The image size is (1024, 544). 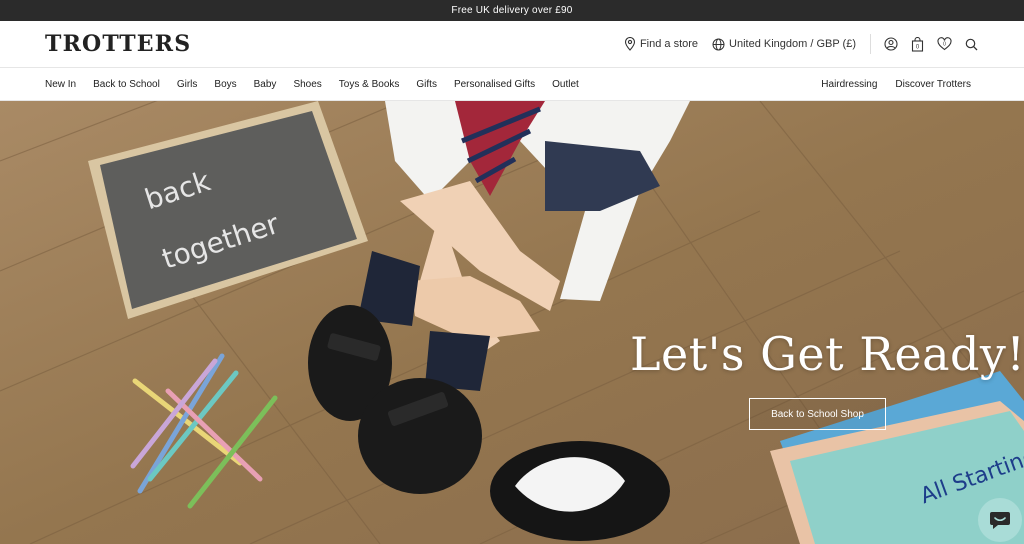 I want to click on account-icon, so click(x=891, y=44).